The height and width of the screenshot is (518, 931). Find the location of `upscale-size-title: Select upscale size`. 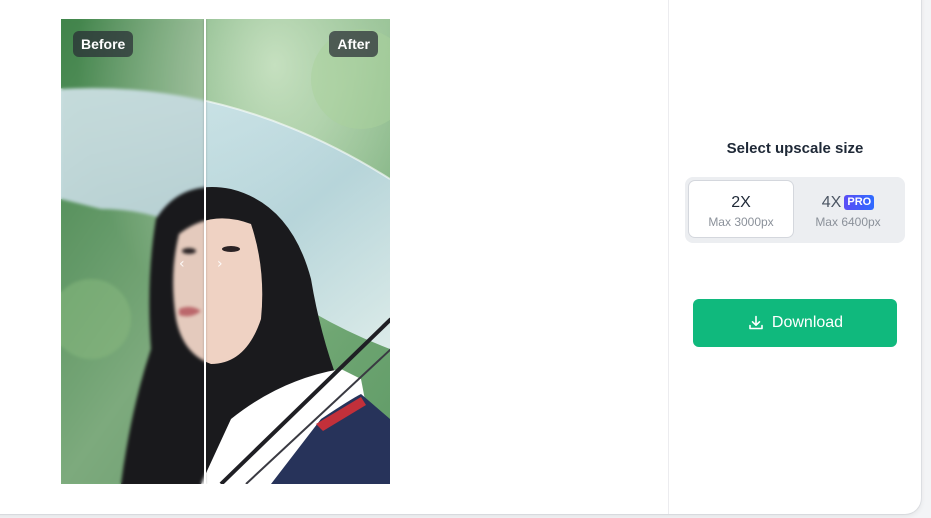

upscale-size-title: Select upscale size is located at coordinates (795, 148).